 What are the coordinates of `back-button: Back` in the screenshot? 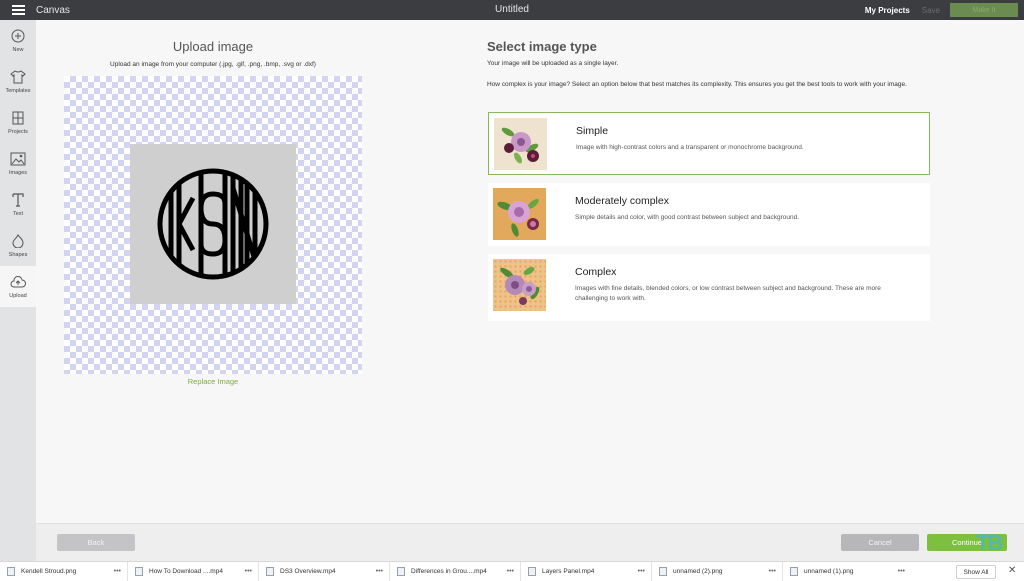 It's located at (96, 542).